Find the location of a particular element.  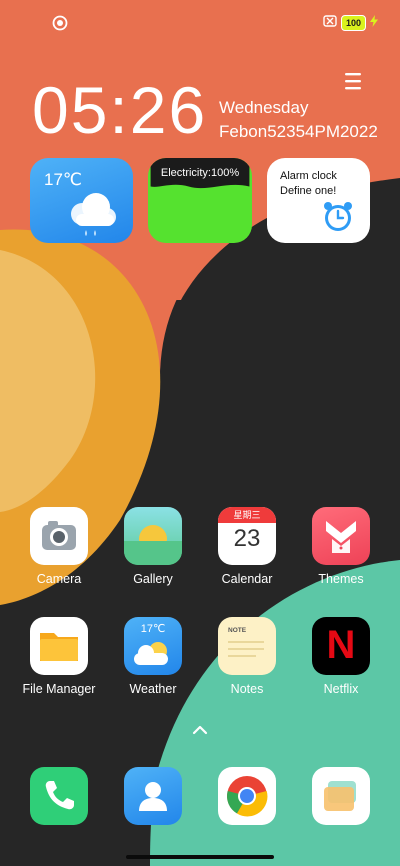

app-calendar: 星期三 23 Calendar is located at coordinates (247, 546).